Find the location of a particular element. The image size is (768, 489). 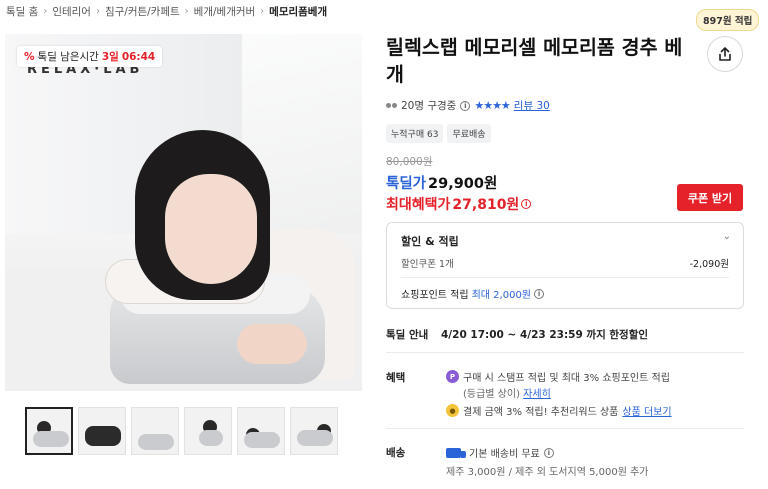

deal-timer-badge: % 톡딜 남은시간 3일 06:44 is located at coordinates (90, 56).